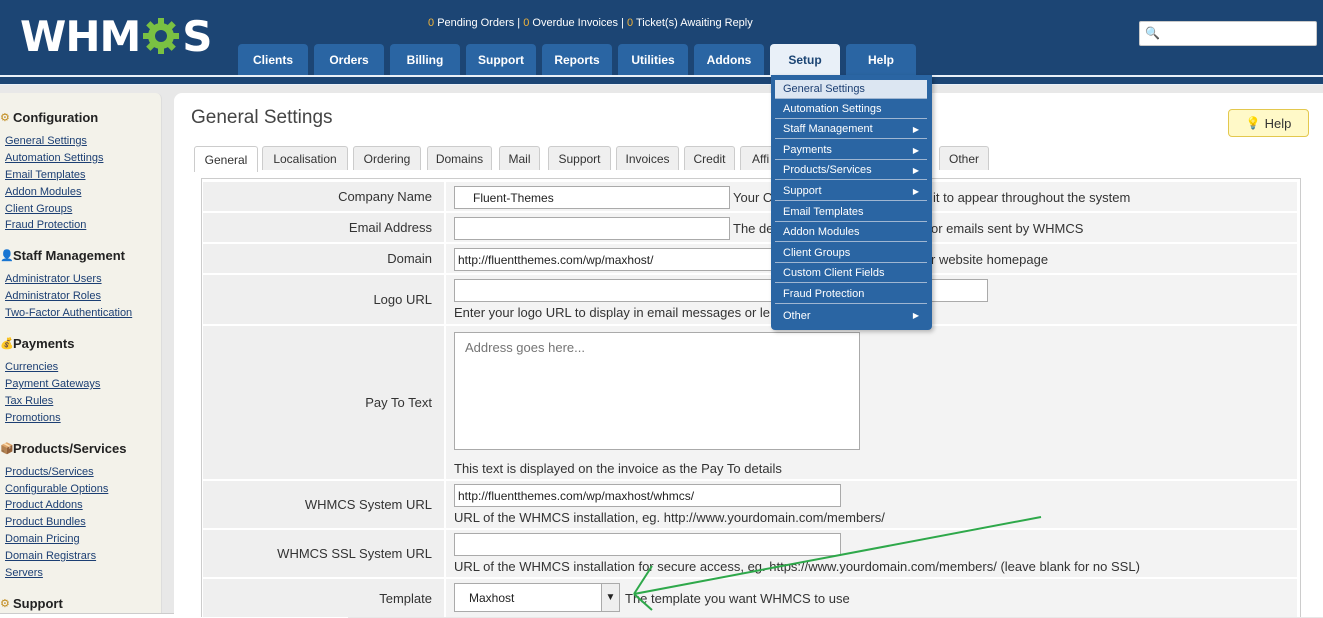  Describe the element at coordinates (33, 418) in the screenshot. I see `sidebar-link-promotions: Promotions` at that location.